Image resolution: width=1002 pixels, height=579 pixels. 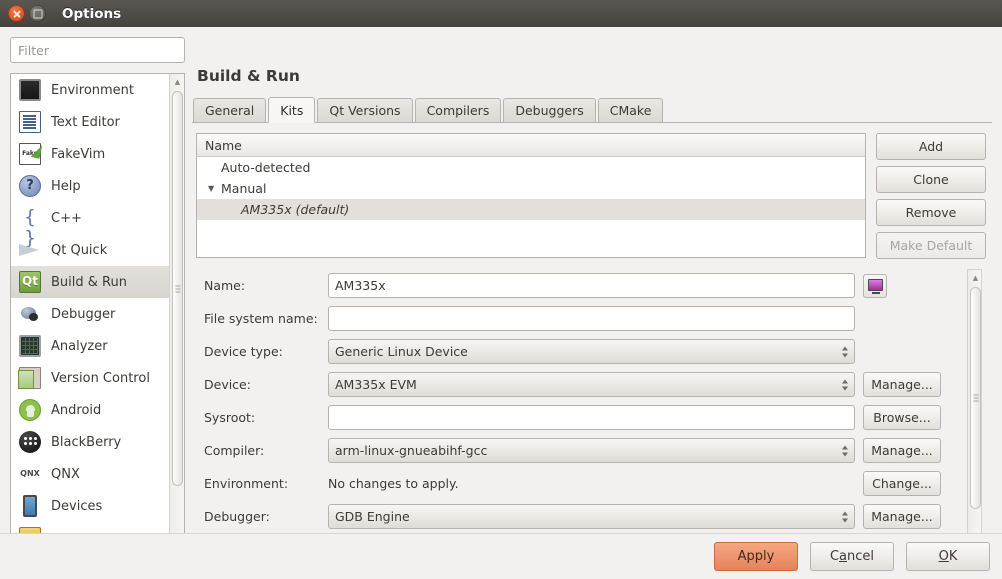 I want to click on kit-tree-row: AM335x (default), so click(x=531, y=209).